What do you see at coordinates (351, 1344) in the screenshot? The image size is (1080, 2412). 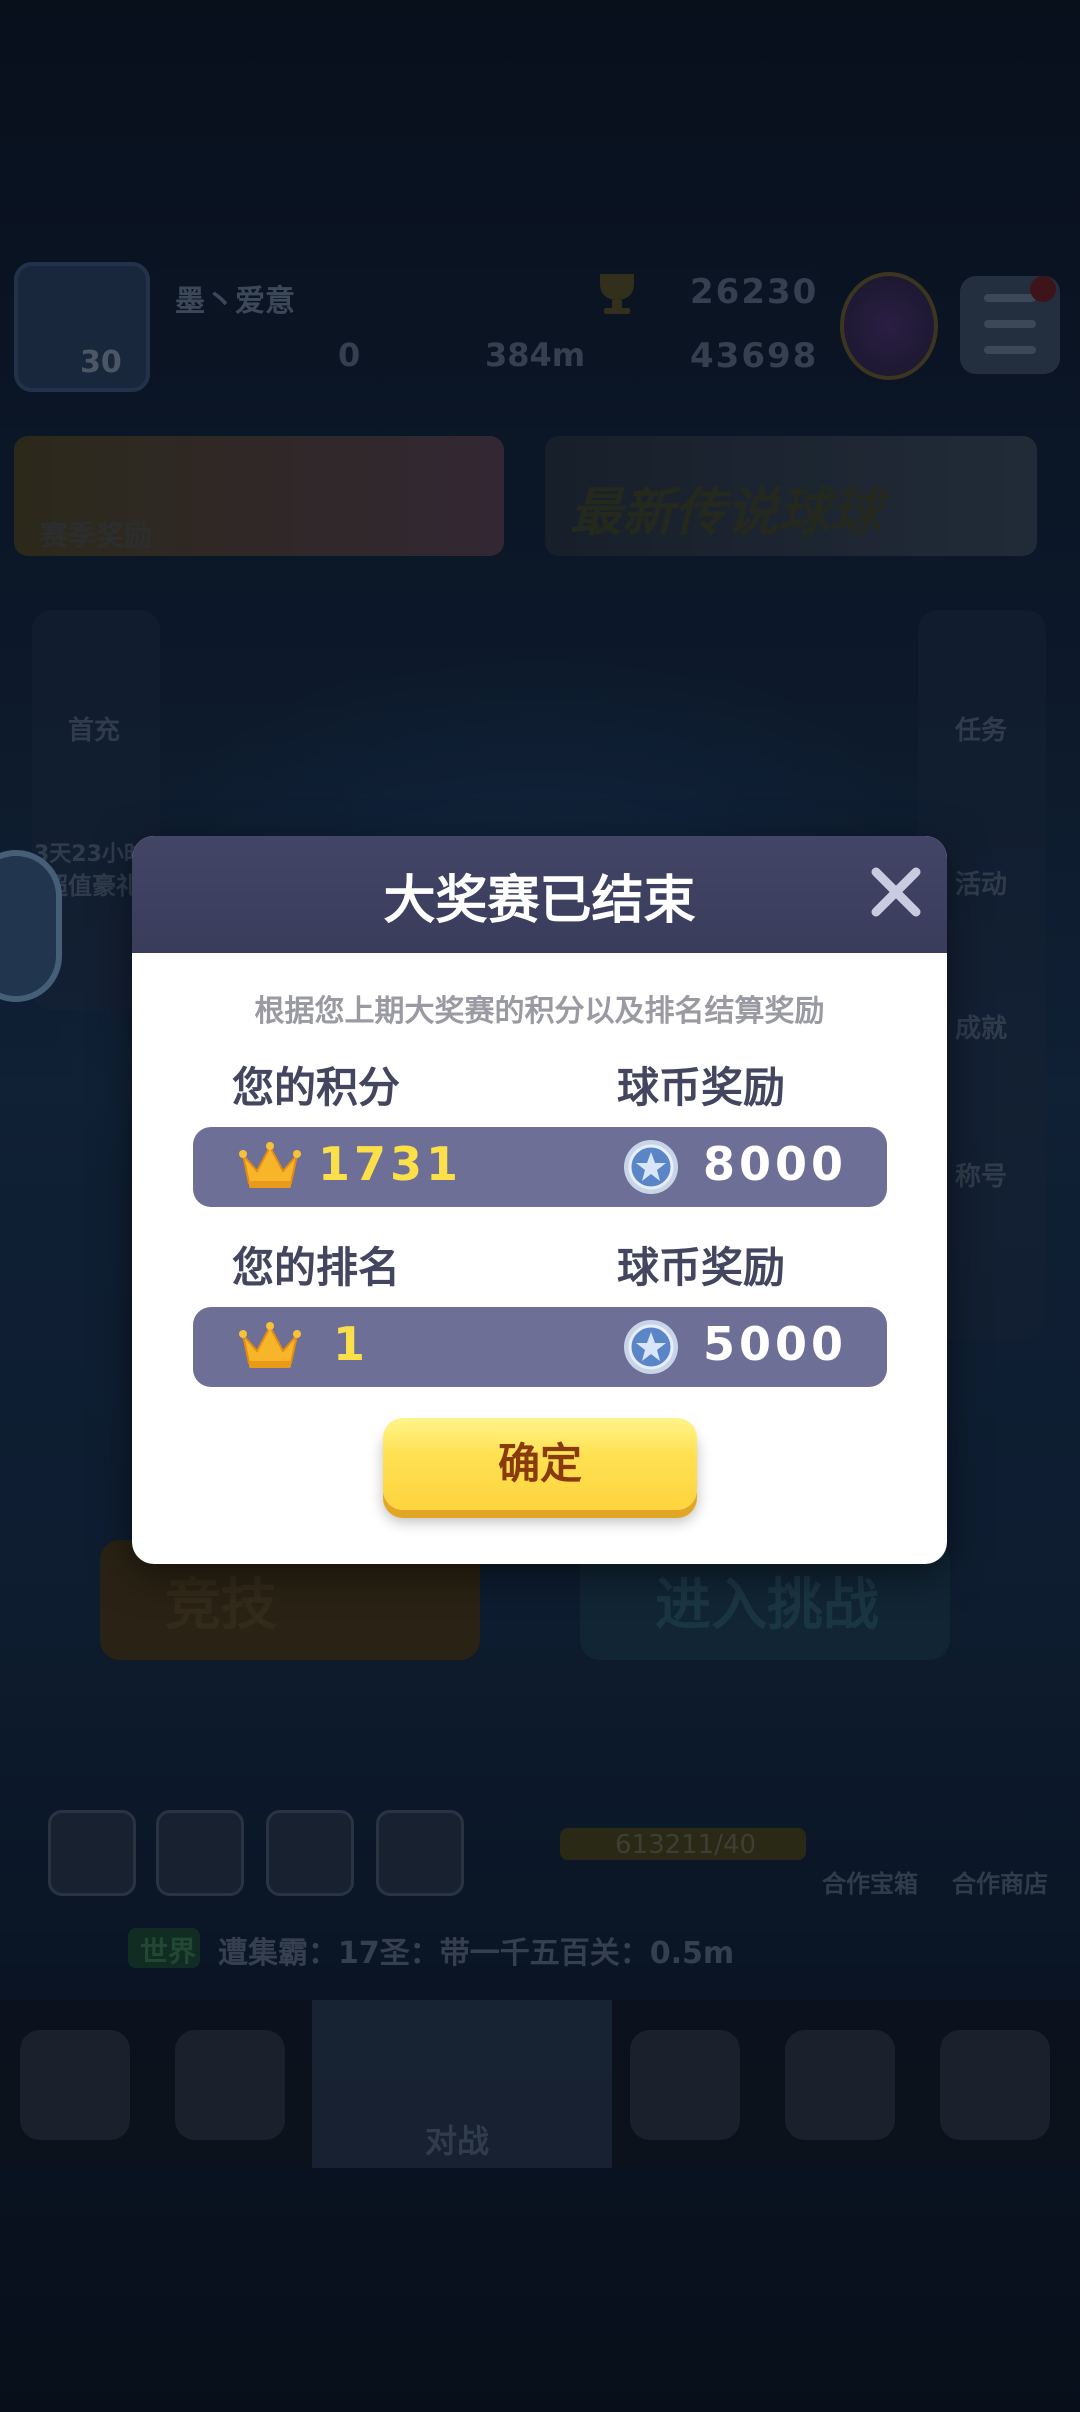 I see `rank-value: 1` at bounding box center [351, 1344].